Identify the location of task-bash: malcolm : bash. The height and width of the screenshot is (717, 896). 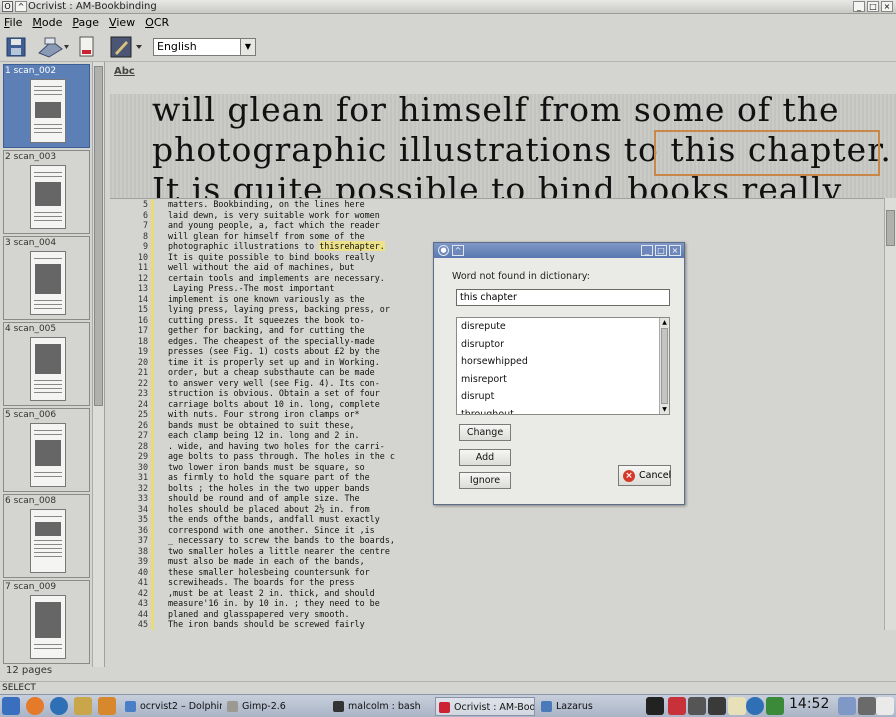
(380, 706).